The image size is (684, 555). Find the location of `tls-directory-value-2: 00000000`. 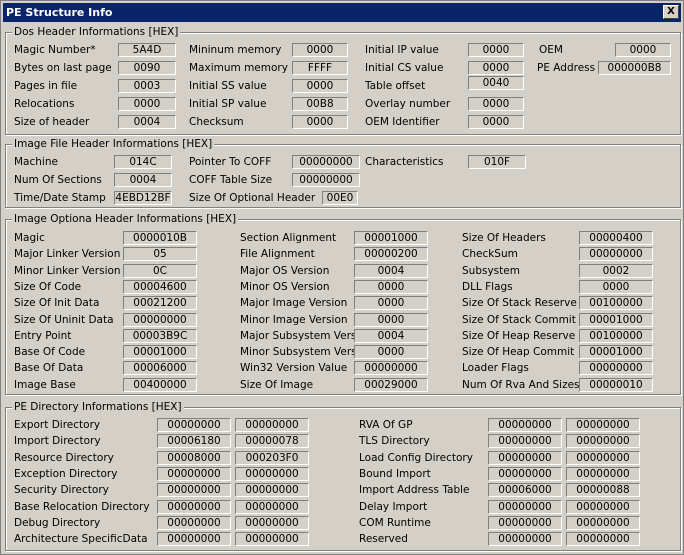

tls-directory-value-2: 00000000 is located at coordinates (603, 441).